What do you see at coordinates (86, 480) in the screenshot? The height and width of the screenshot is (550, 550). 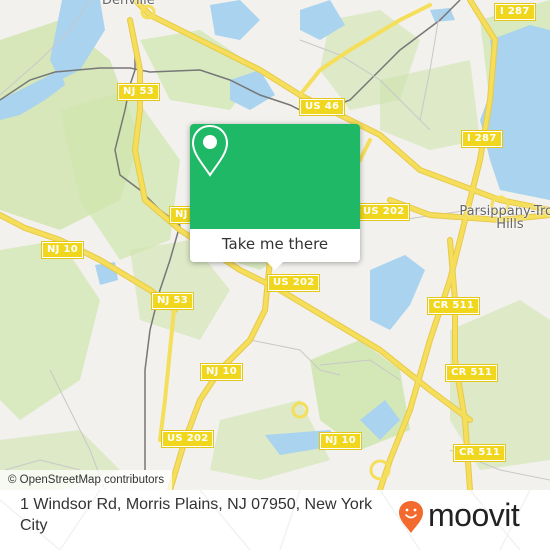 I see `map-attribution: © OpenStreetMap contributors` at bounding box center [86, 480].